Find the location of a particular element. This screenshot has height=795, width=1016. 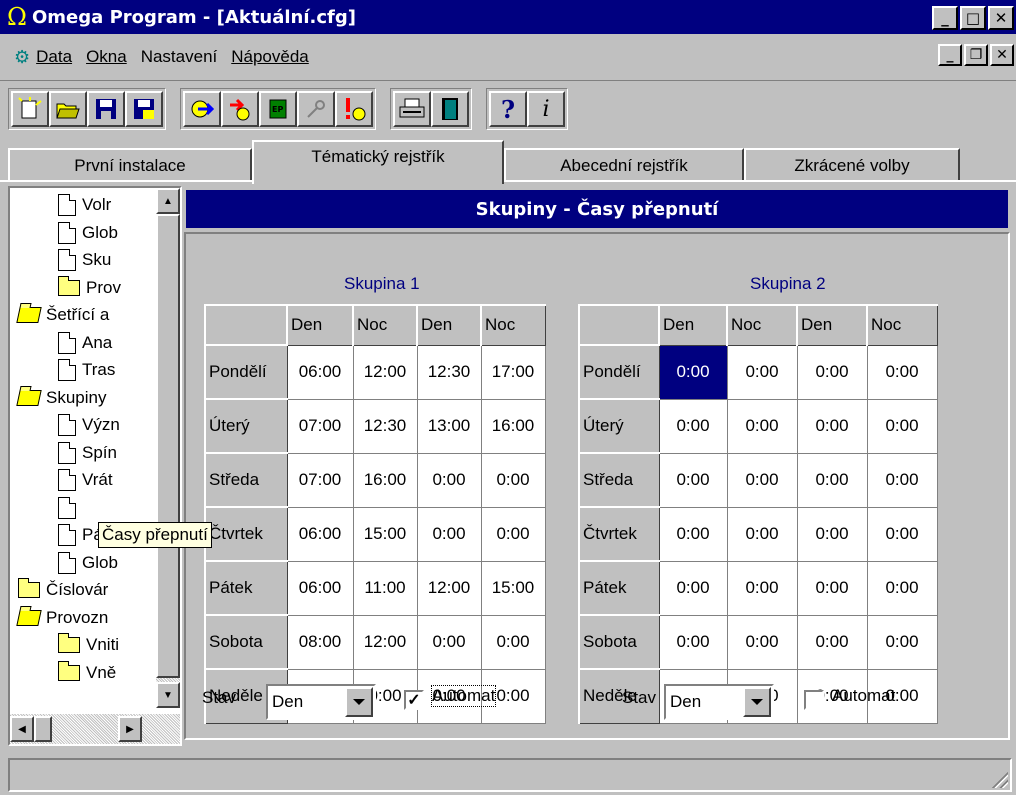

close-button: ✕ is located at coordinates (1001, 18).